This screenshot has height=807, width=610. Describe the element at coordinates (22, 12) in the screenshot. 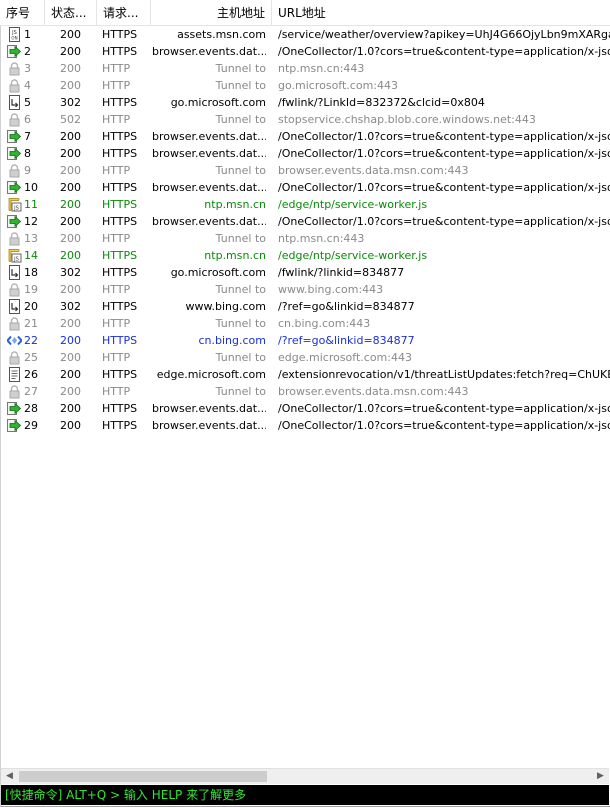

I see `column-header-id: 序号` at that location.